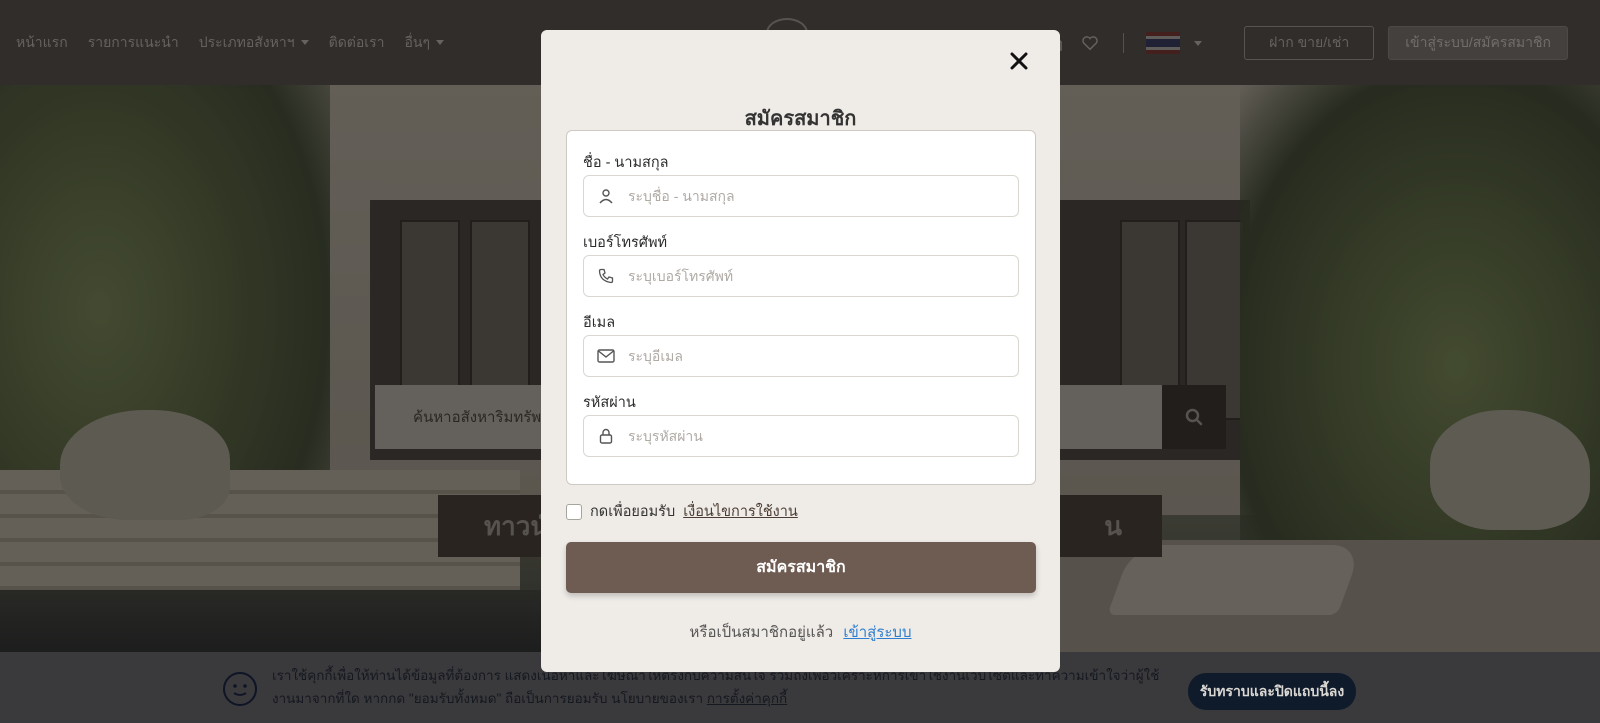 The height and width of the screenshot is (723, 1600). I want to click on lock-icon, so click(606, 436).